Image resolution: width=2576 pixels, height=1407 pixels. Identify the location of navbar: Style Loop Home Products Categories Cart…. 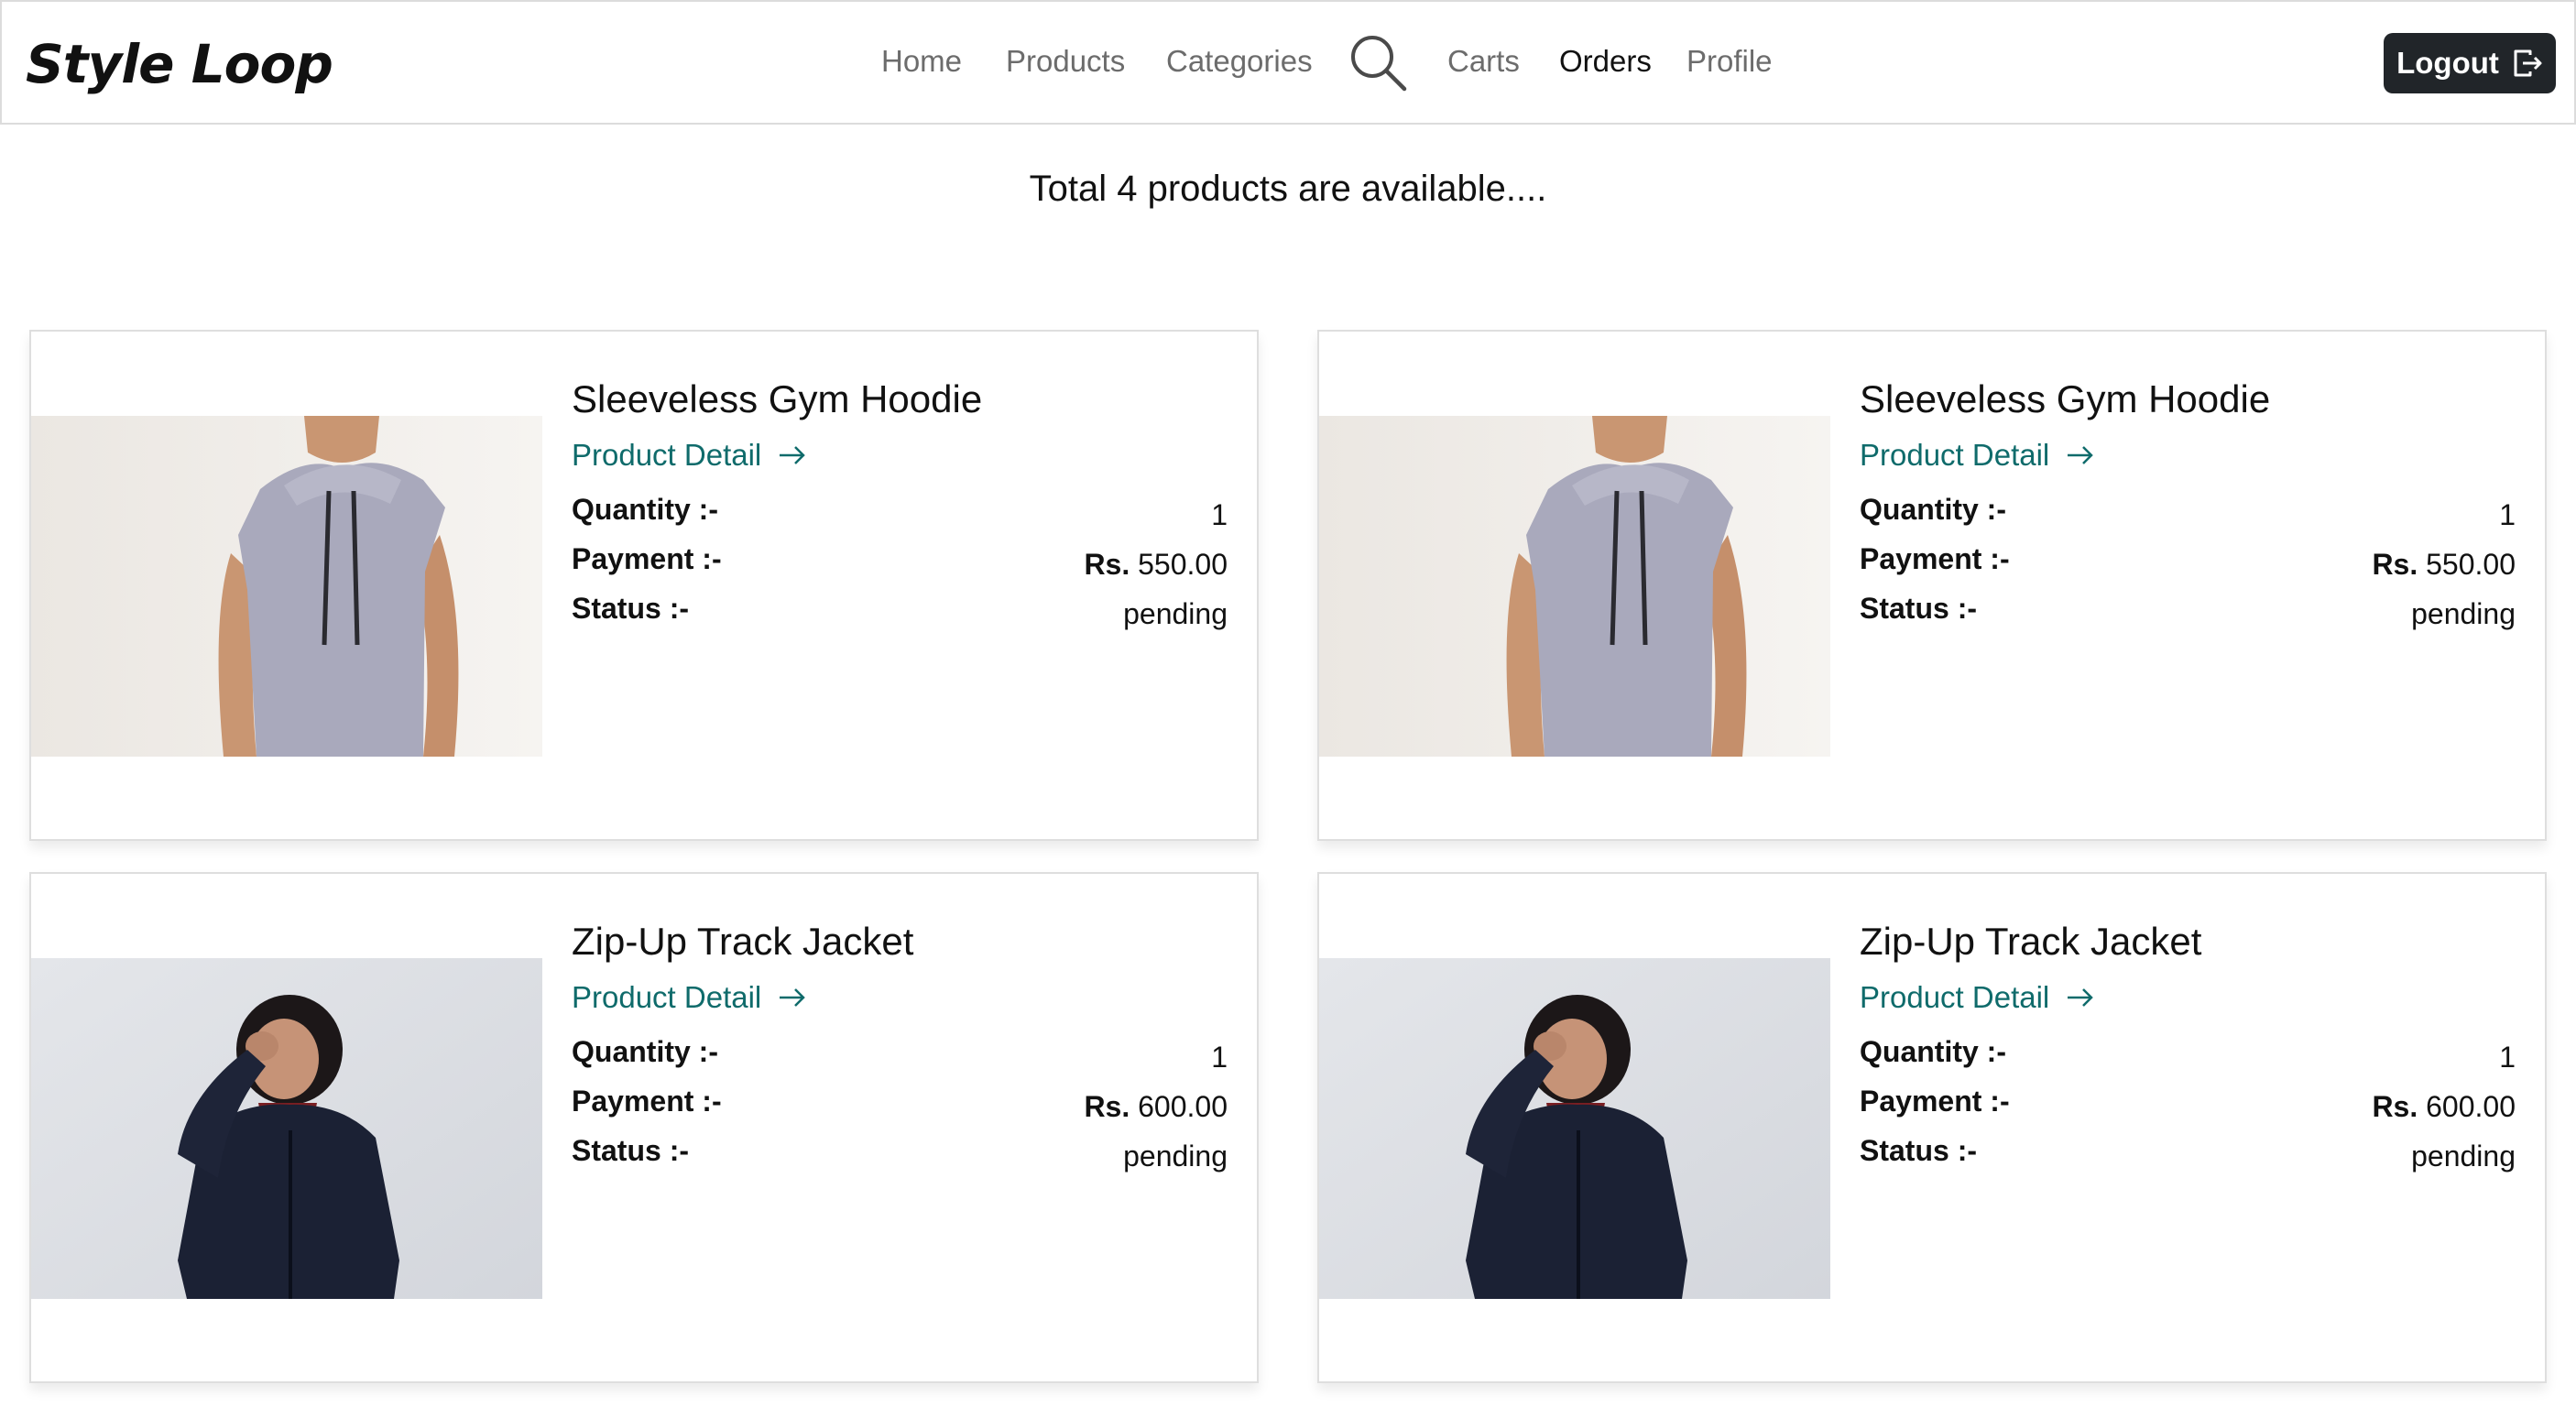
(1288, 62).